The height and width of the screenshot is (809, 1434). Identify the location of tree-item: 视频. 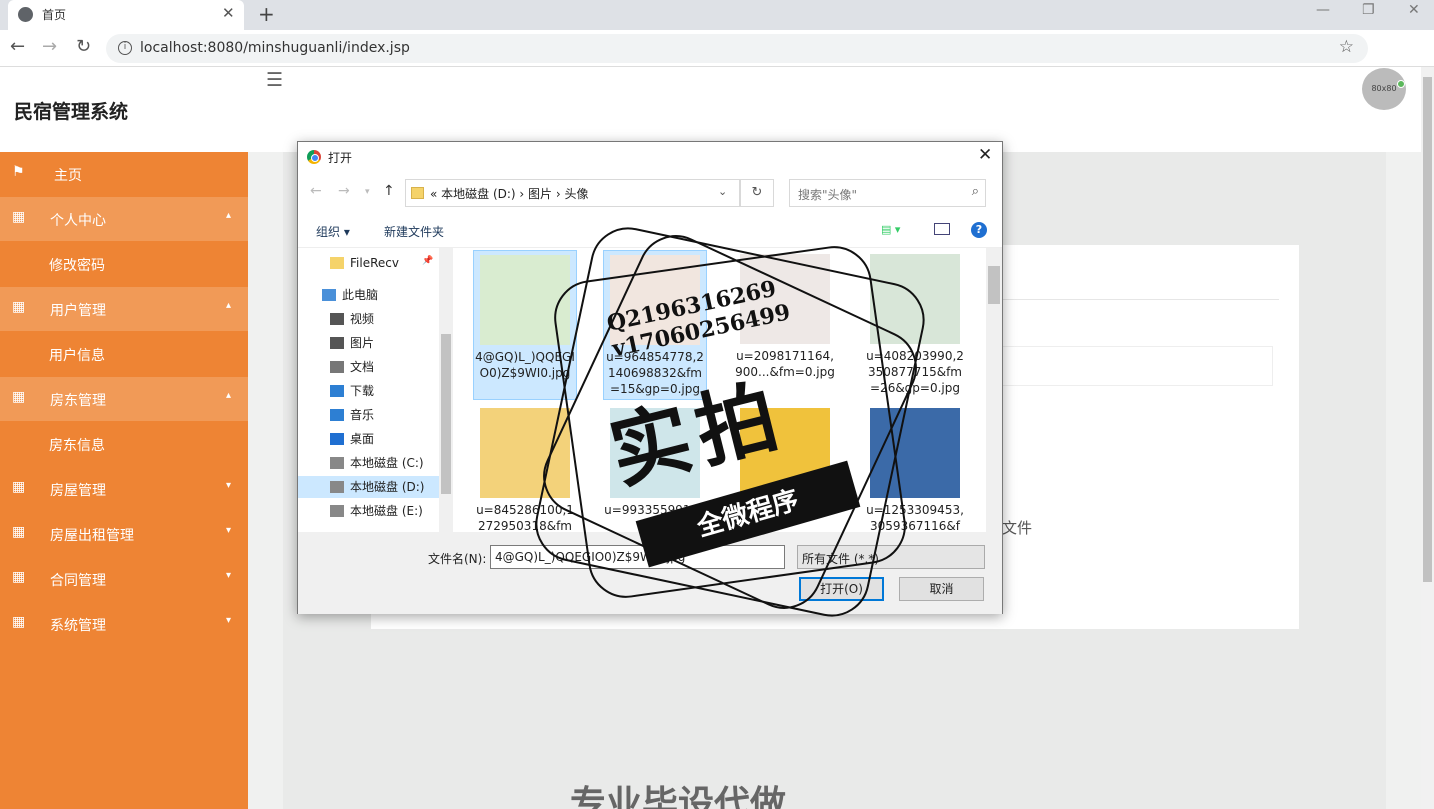
(352, 319).